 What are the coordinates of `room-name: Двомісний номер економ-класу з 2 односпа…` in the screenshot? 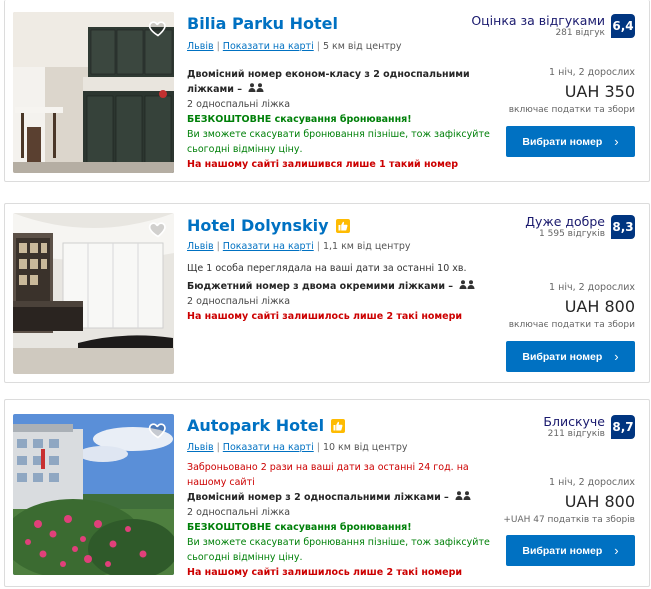 It's located at (328, 83).